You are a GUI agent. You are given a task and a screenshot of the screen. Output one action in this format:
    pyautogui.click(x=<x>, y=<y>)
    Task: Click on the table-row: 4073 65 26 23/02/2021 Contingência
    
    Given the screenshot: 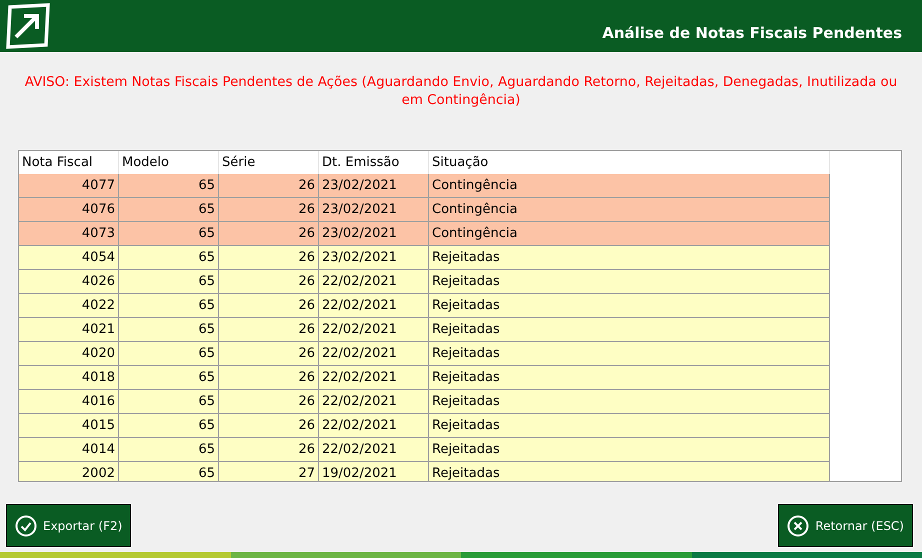 What is the action you would take?
    pyautogui.click(x=424, y=234)
    